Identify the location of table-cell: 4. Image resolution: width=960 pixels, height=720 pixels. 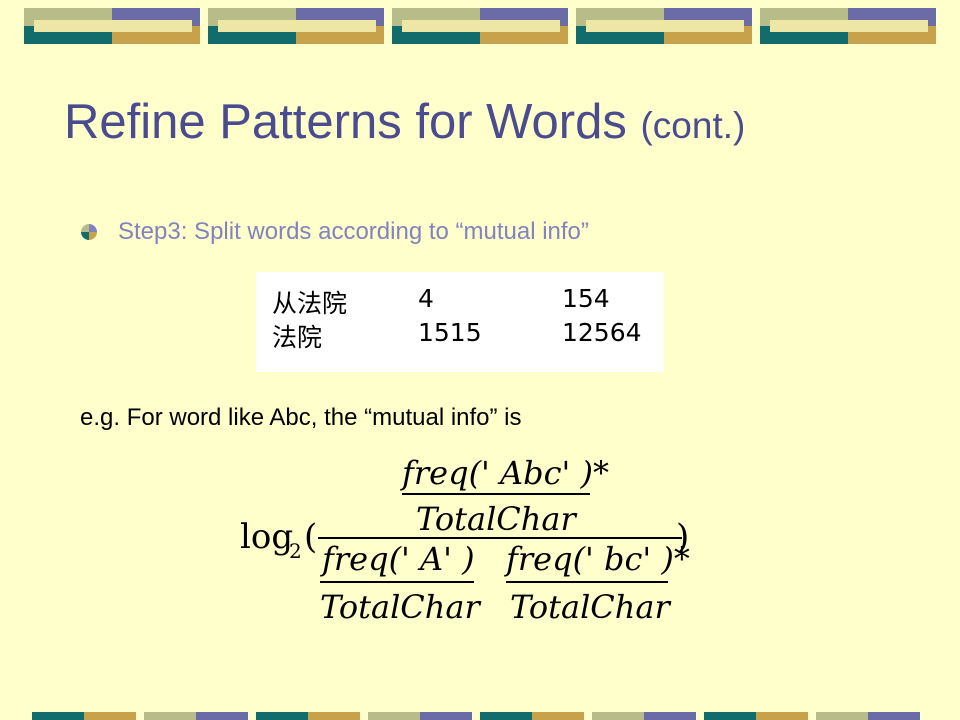
(426, 298).